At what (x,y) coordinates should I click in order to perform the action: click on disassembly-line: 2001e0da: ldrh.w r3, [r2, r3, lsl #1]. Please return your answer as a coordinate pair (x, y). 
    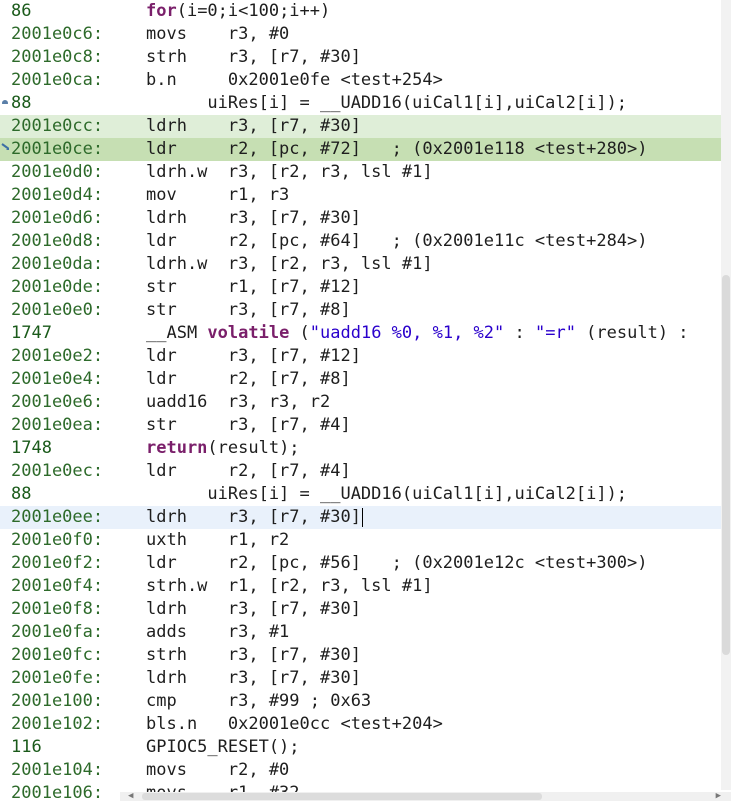
    Looking at the image, I should click on (365, 264).